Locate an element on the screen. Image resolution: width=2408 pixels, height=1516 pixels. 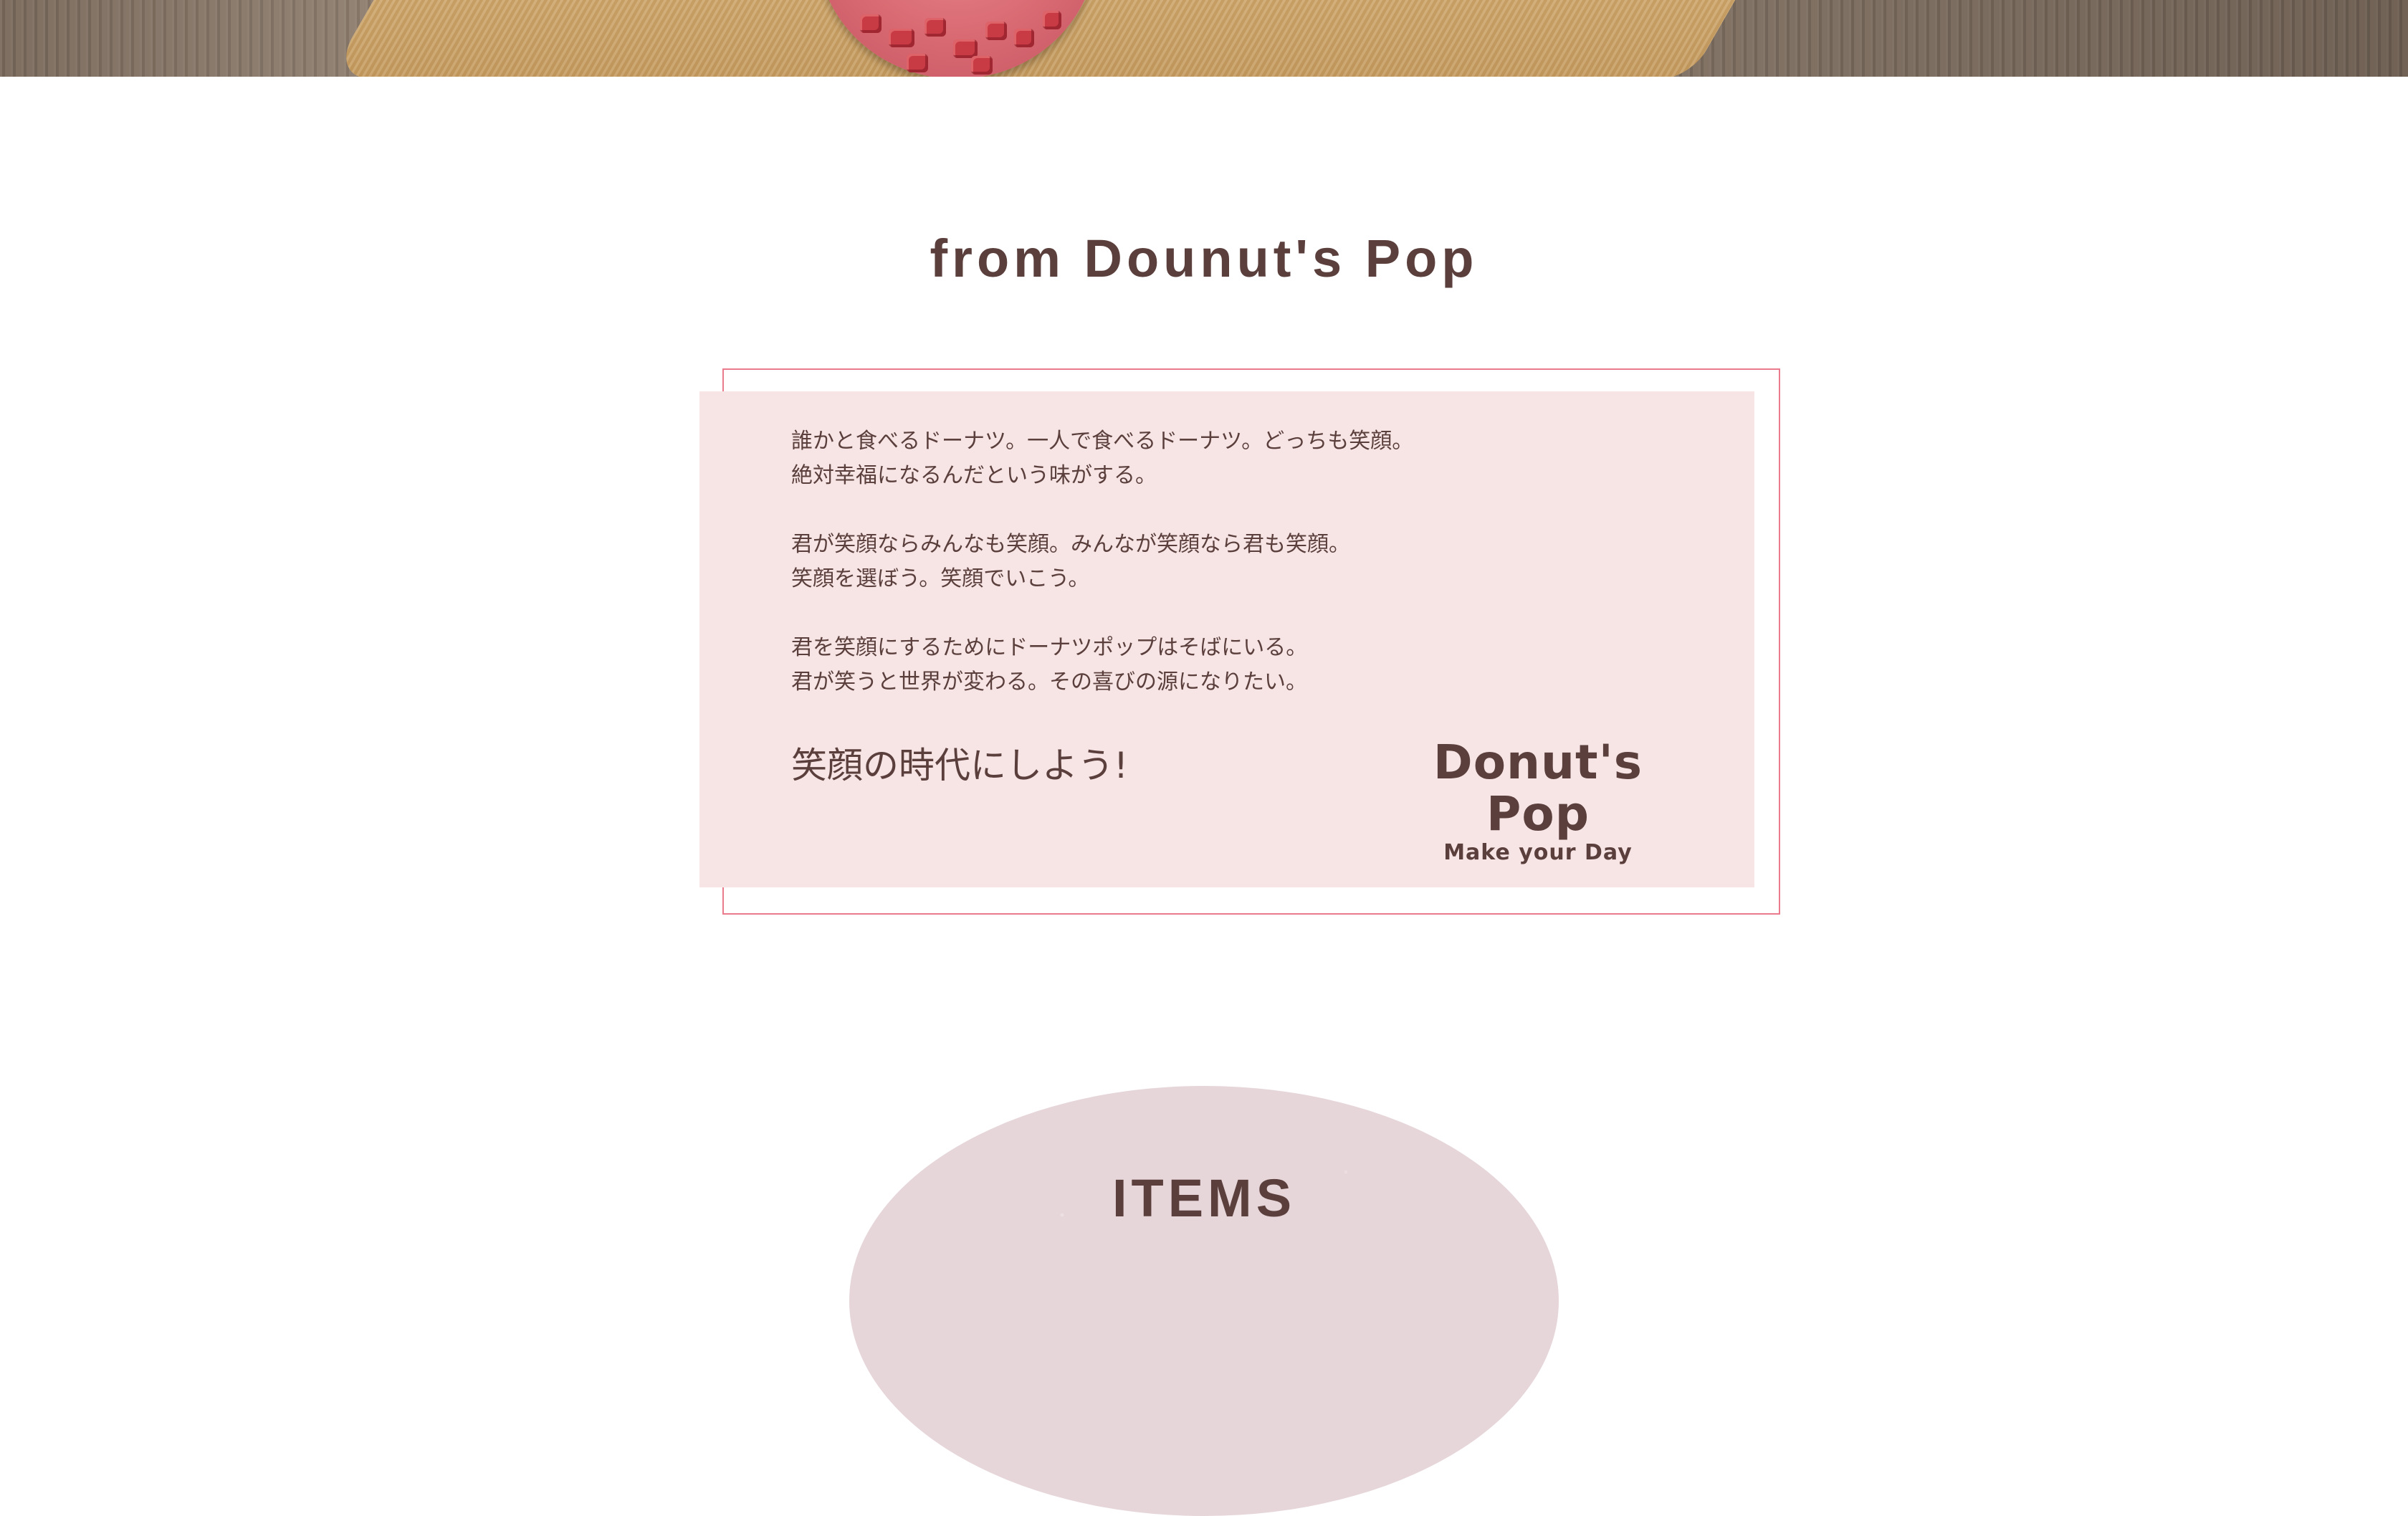
logo-tagline: Make your Day is located at coordinates (1538, 852).